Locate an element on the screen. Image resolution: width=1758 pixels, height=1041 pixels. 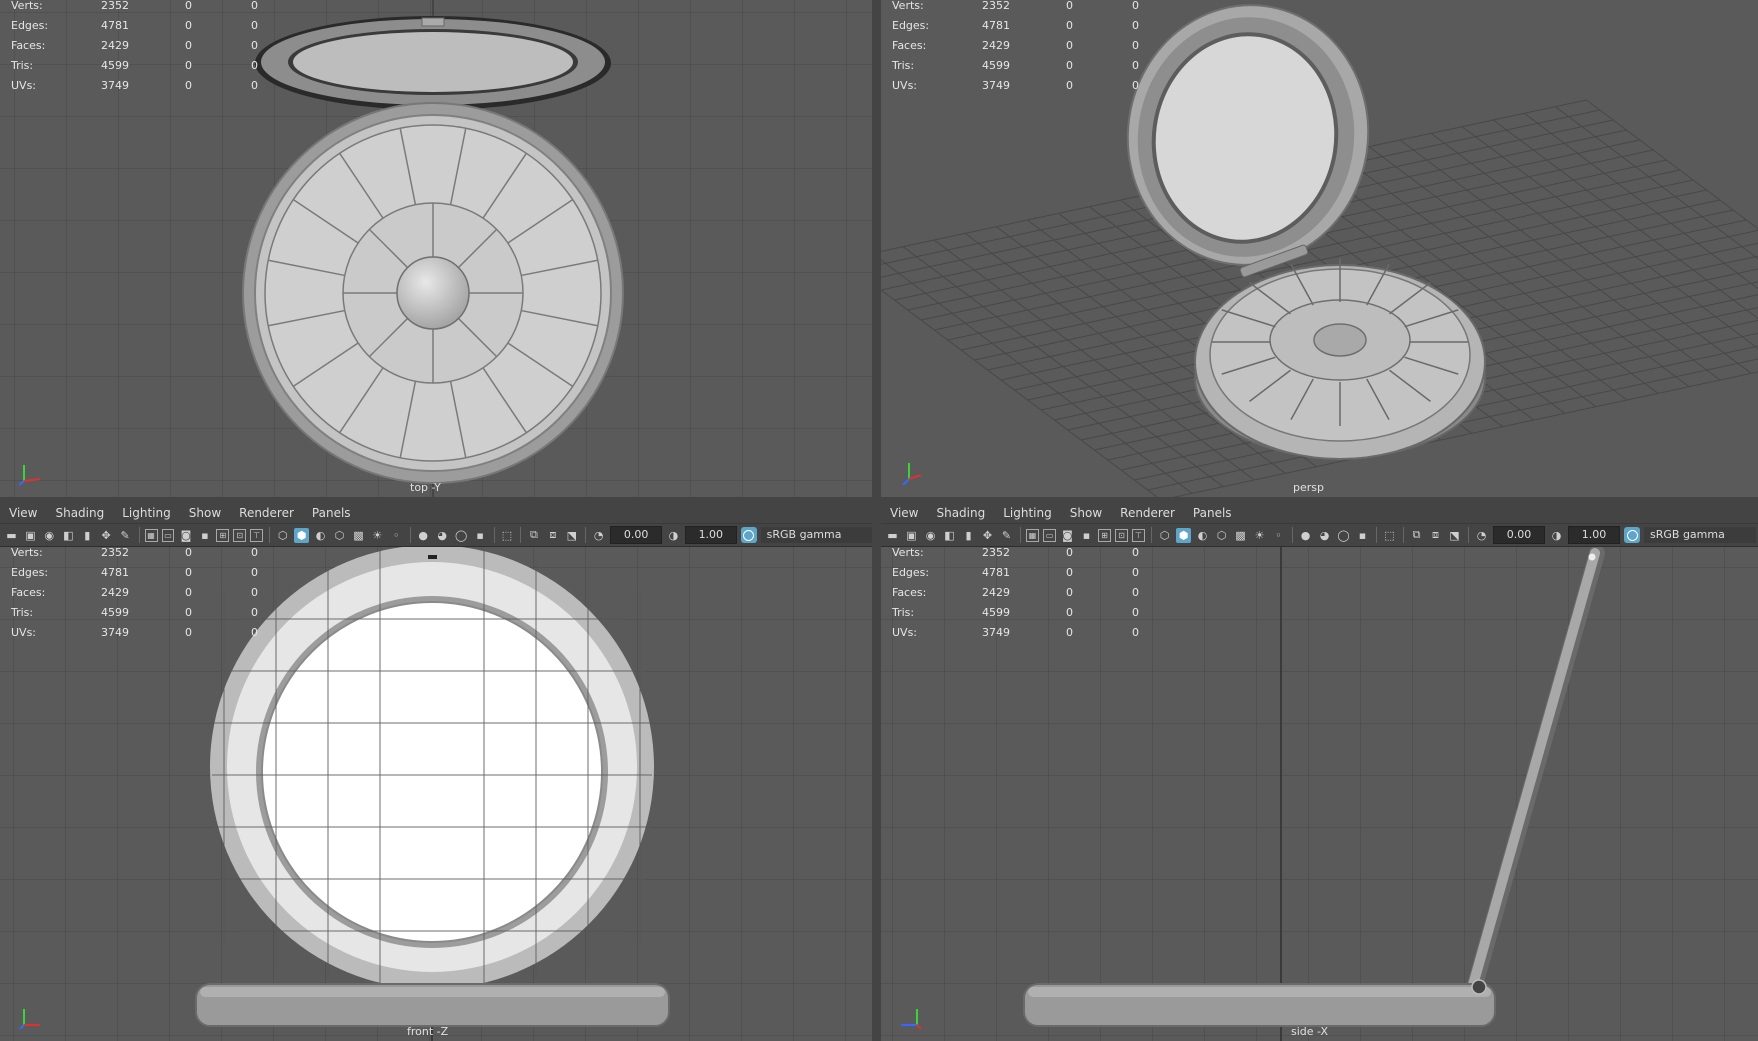
hud-value: 4781 is located at coordinates (996, 25).